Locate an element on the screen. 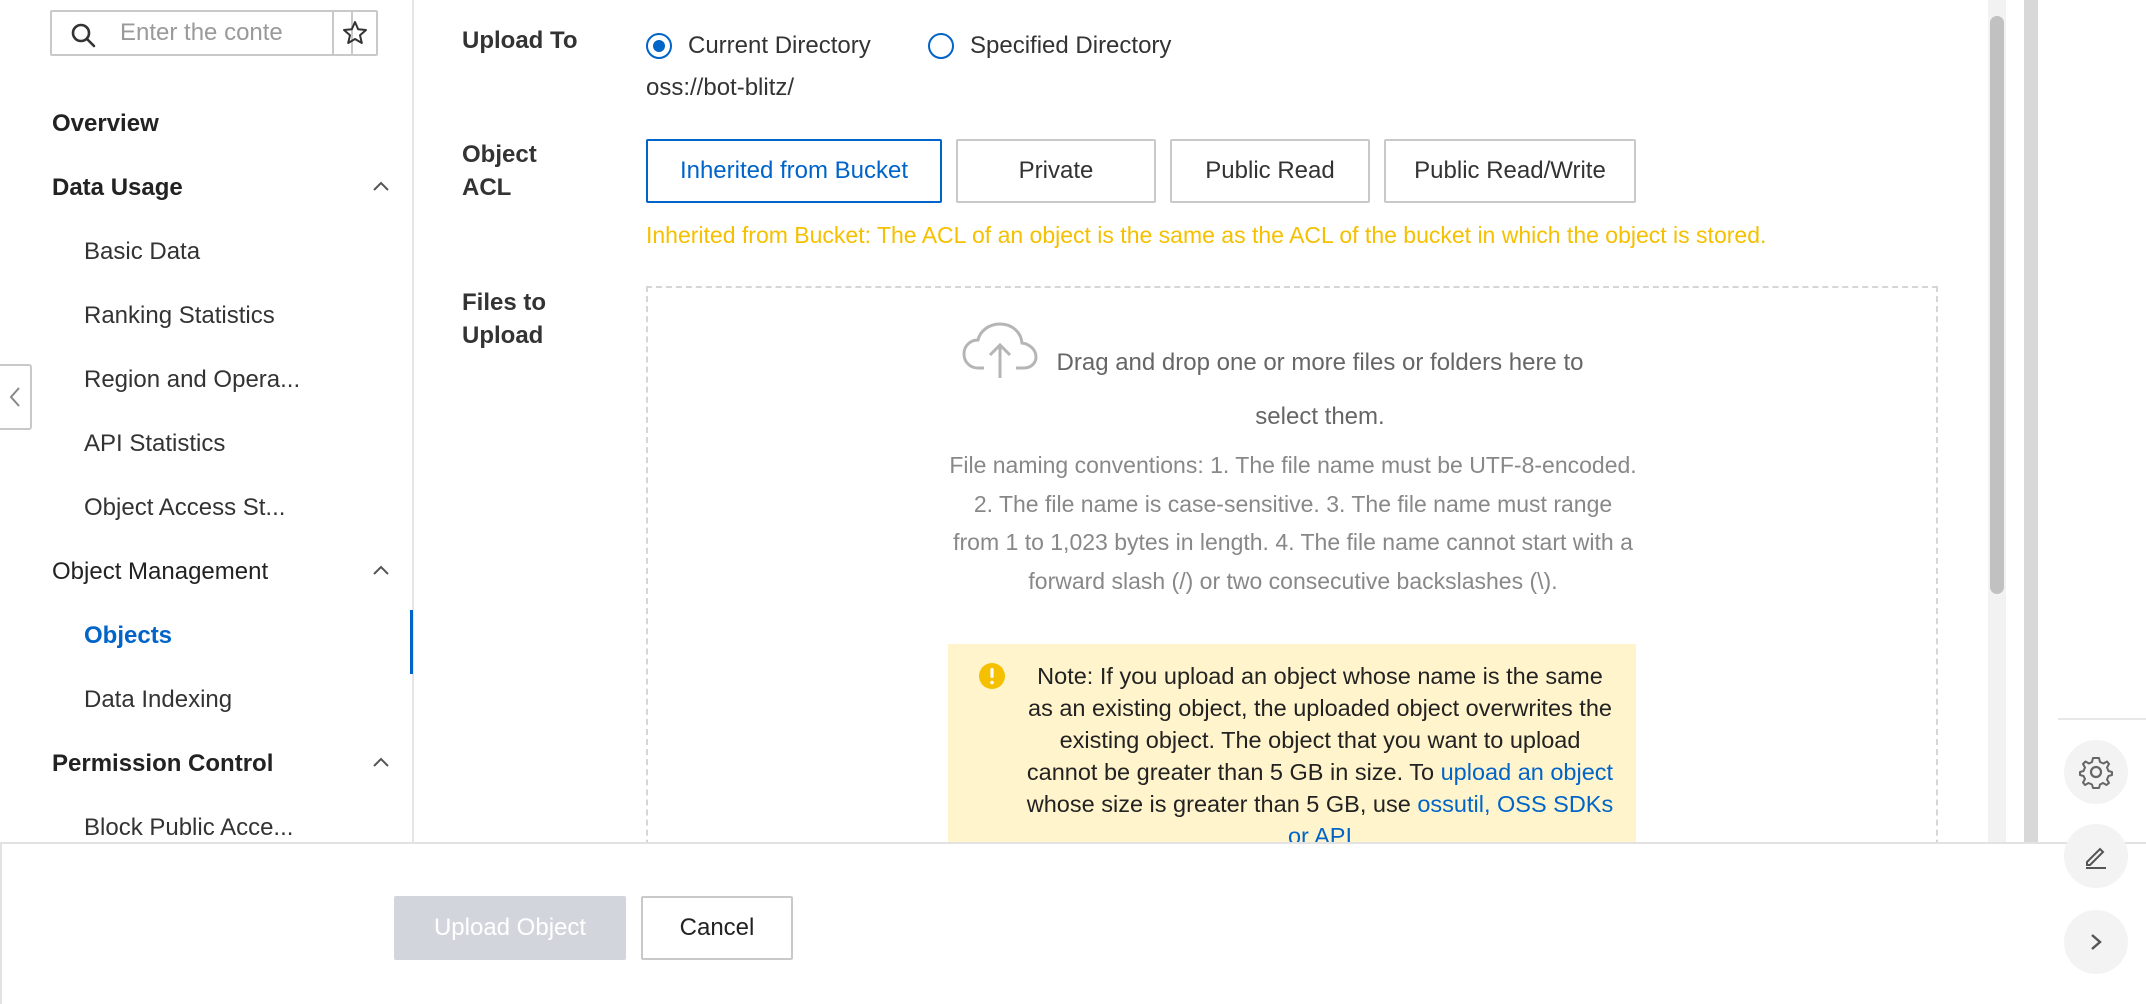 The height and width of the screenshot is (1004, 2146). sidebar-item-ranking-statistics: Ranking Statistics is located at coordinates (205, 316).